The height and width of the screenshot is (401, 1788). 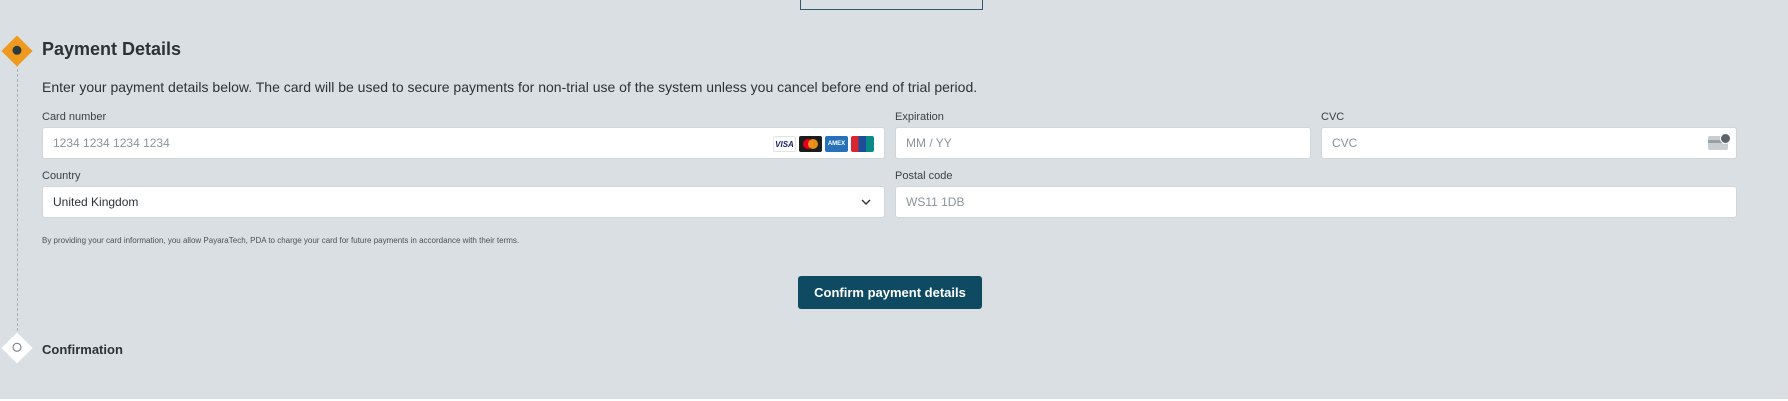 What do you see at coordinates (61, 176) in the screenshot?
I see `country-label: Country` at bounding box center [61, 176].